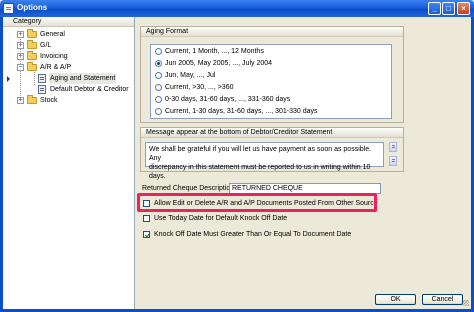  What do you see at coordinates (52, 34) in the screenshot?
I see `tree-item-label: General` at bounding box center [52, 34].